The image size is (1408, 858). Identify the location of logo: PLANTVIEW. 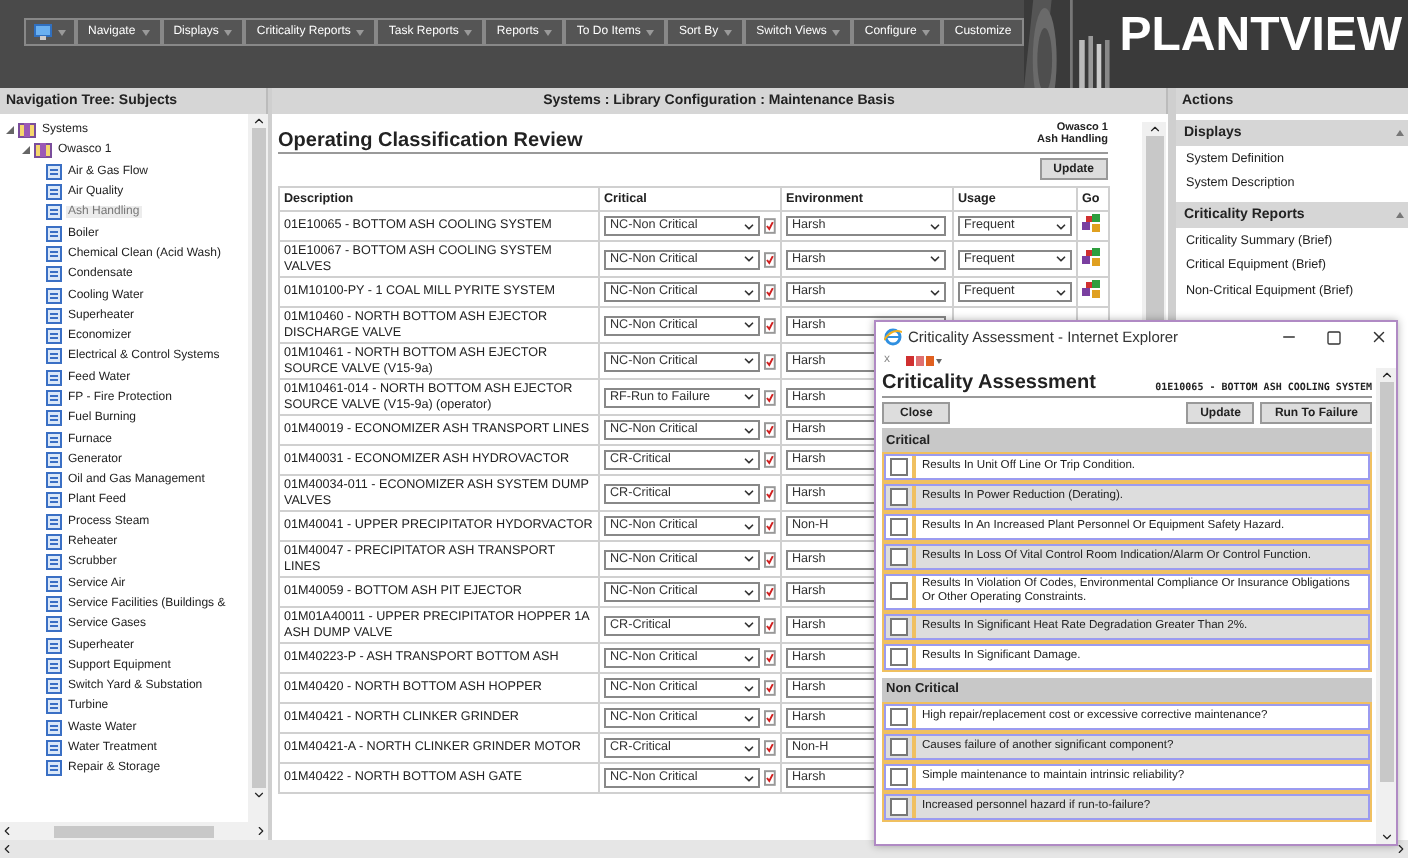
(1261, 35).